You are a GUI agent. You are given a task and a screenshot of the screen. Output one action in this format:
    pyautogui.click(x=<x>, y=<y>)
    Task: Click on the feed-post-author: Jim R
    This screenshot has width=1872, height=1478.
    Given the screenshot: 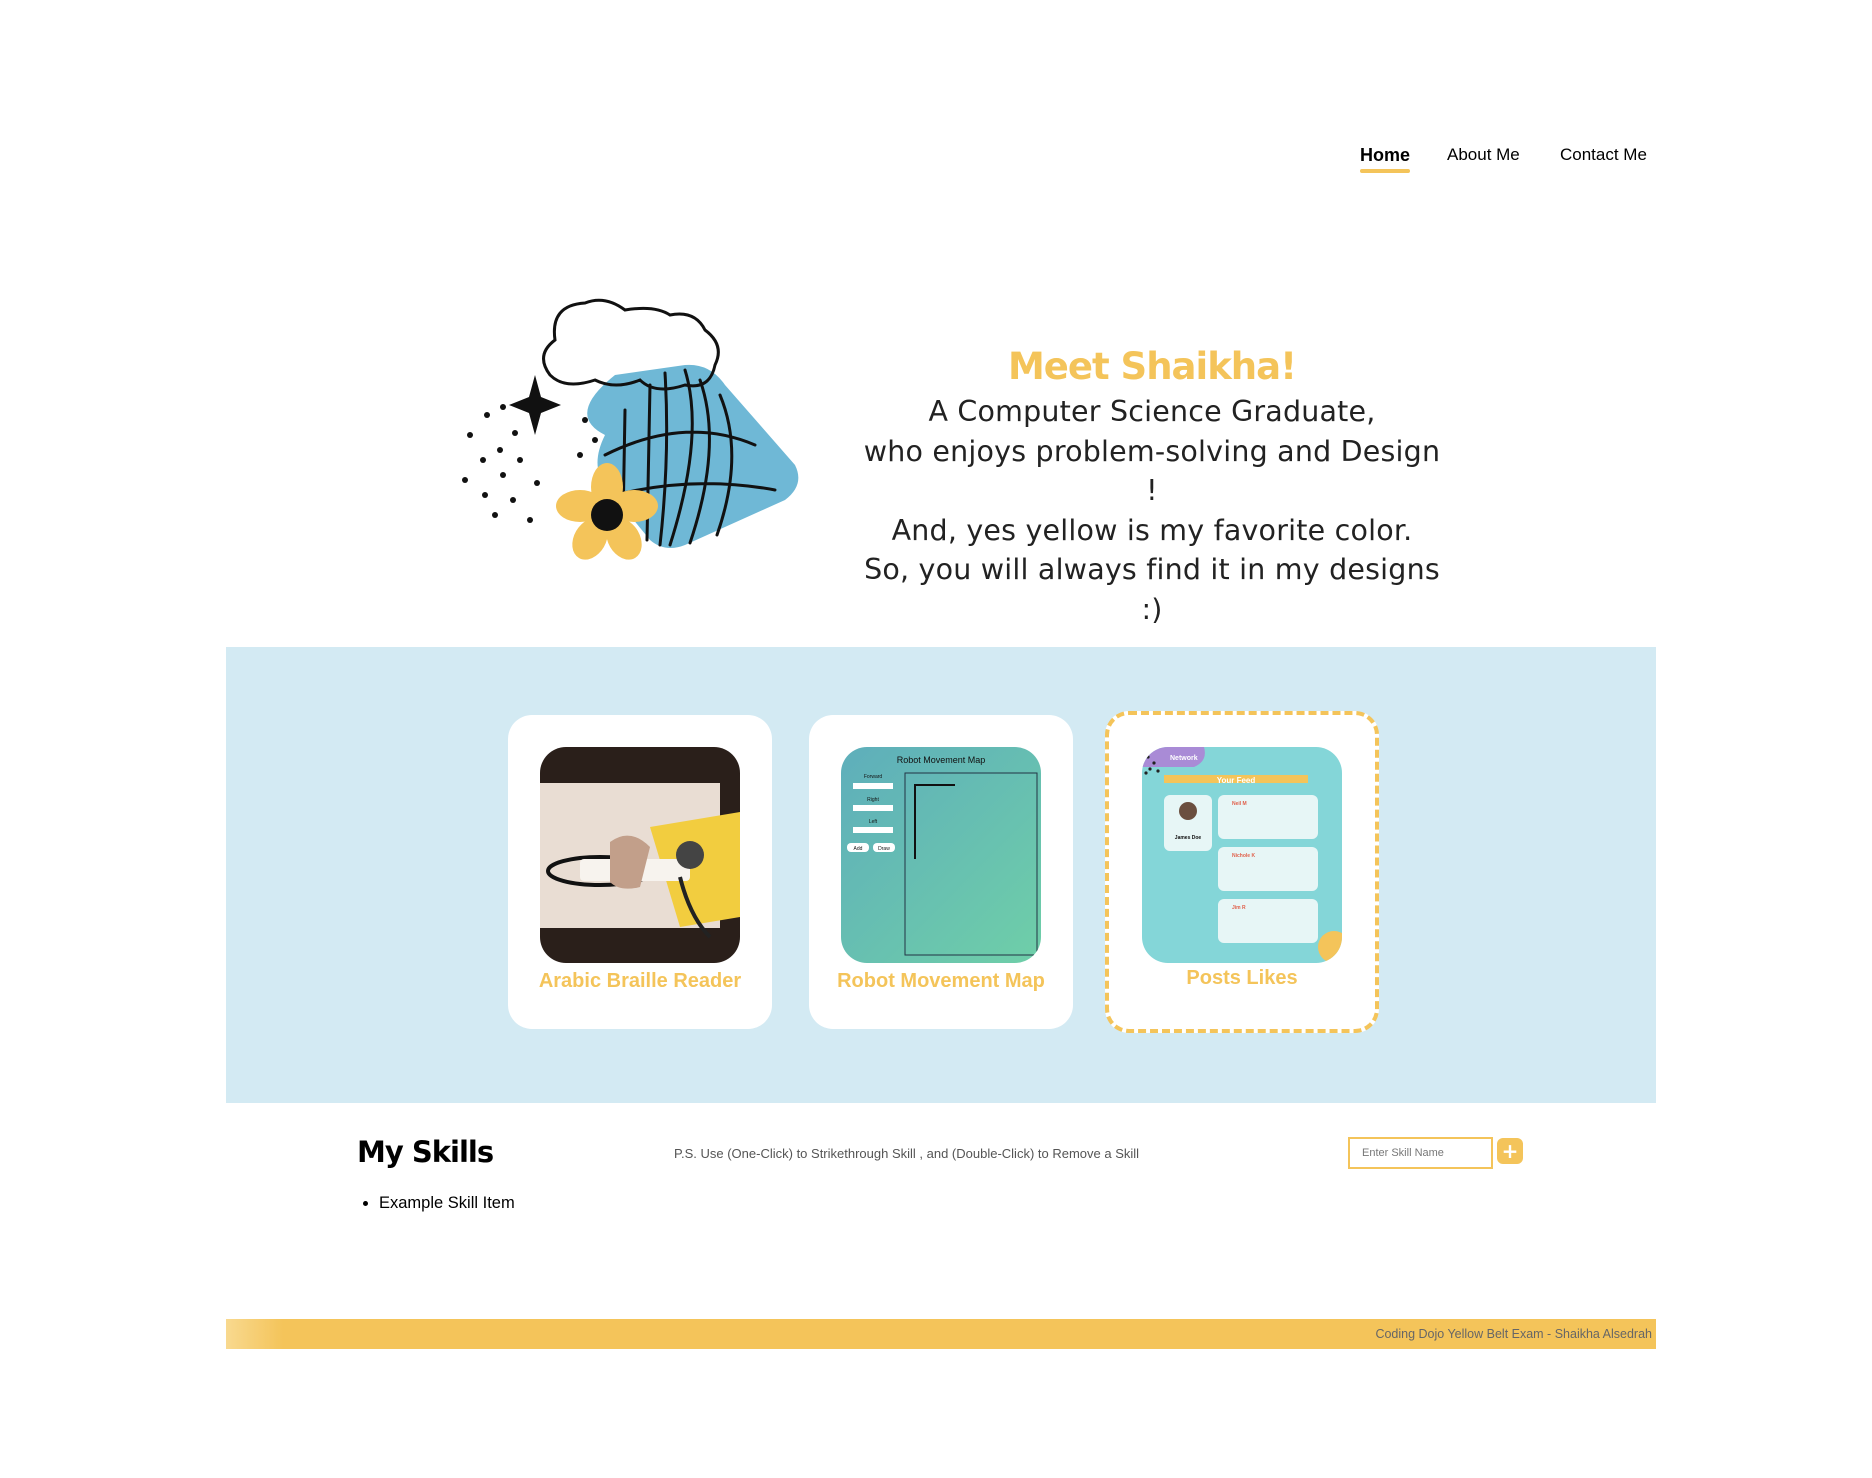 What is the action you would take?
    pyautogui.click(x=1239, y=908)
    